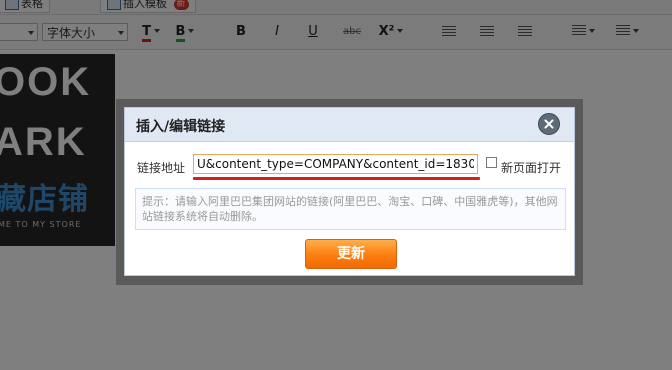  Describe the element at coordinates (549, 124) in the screenshot. I see `close-icon` at that location.